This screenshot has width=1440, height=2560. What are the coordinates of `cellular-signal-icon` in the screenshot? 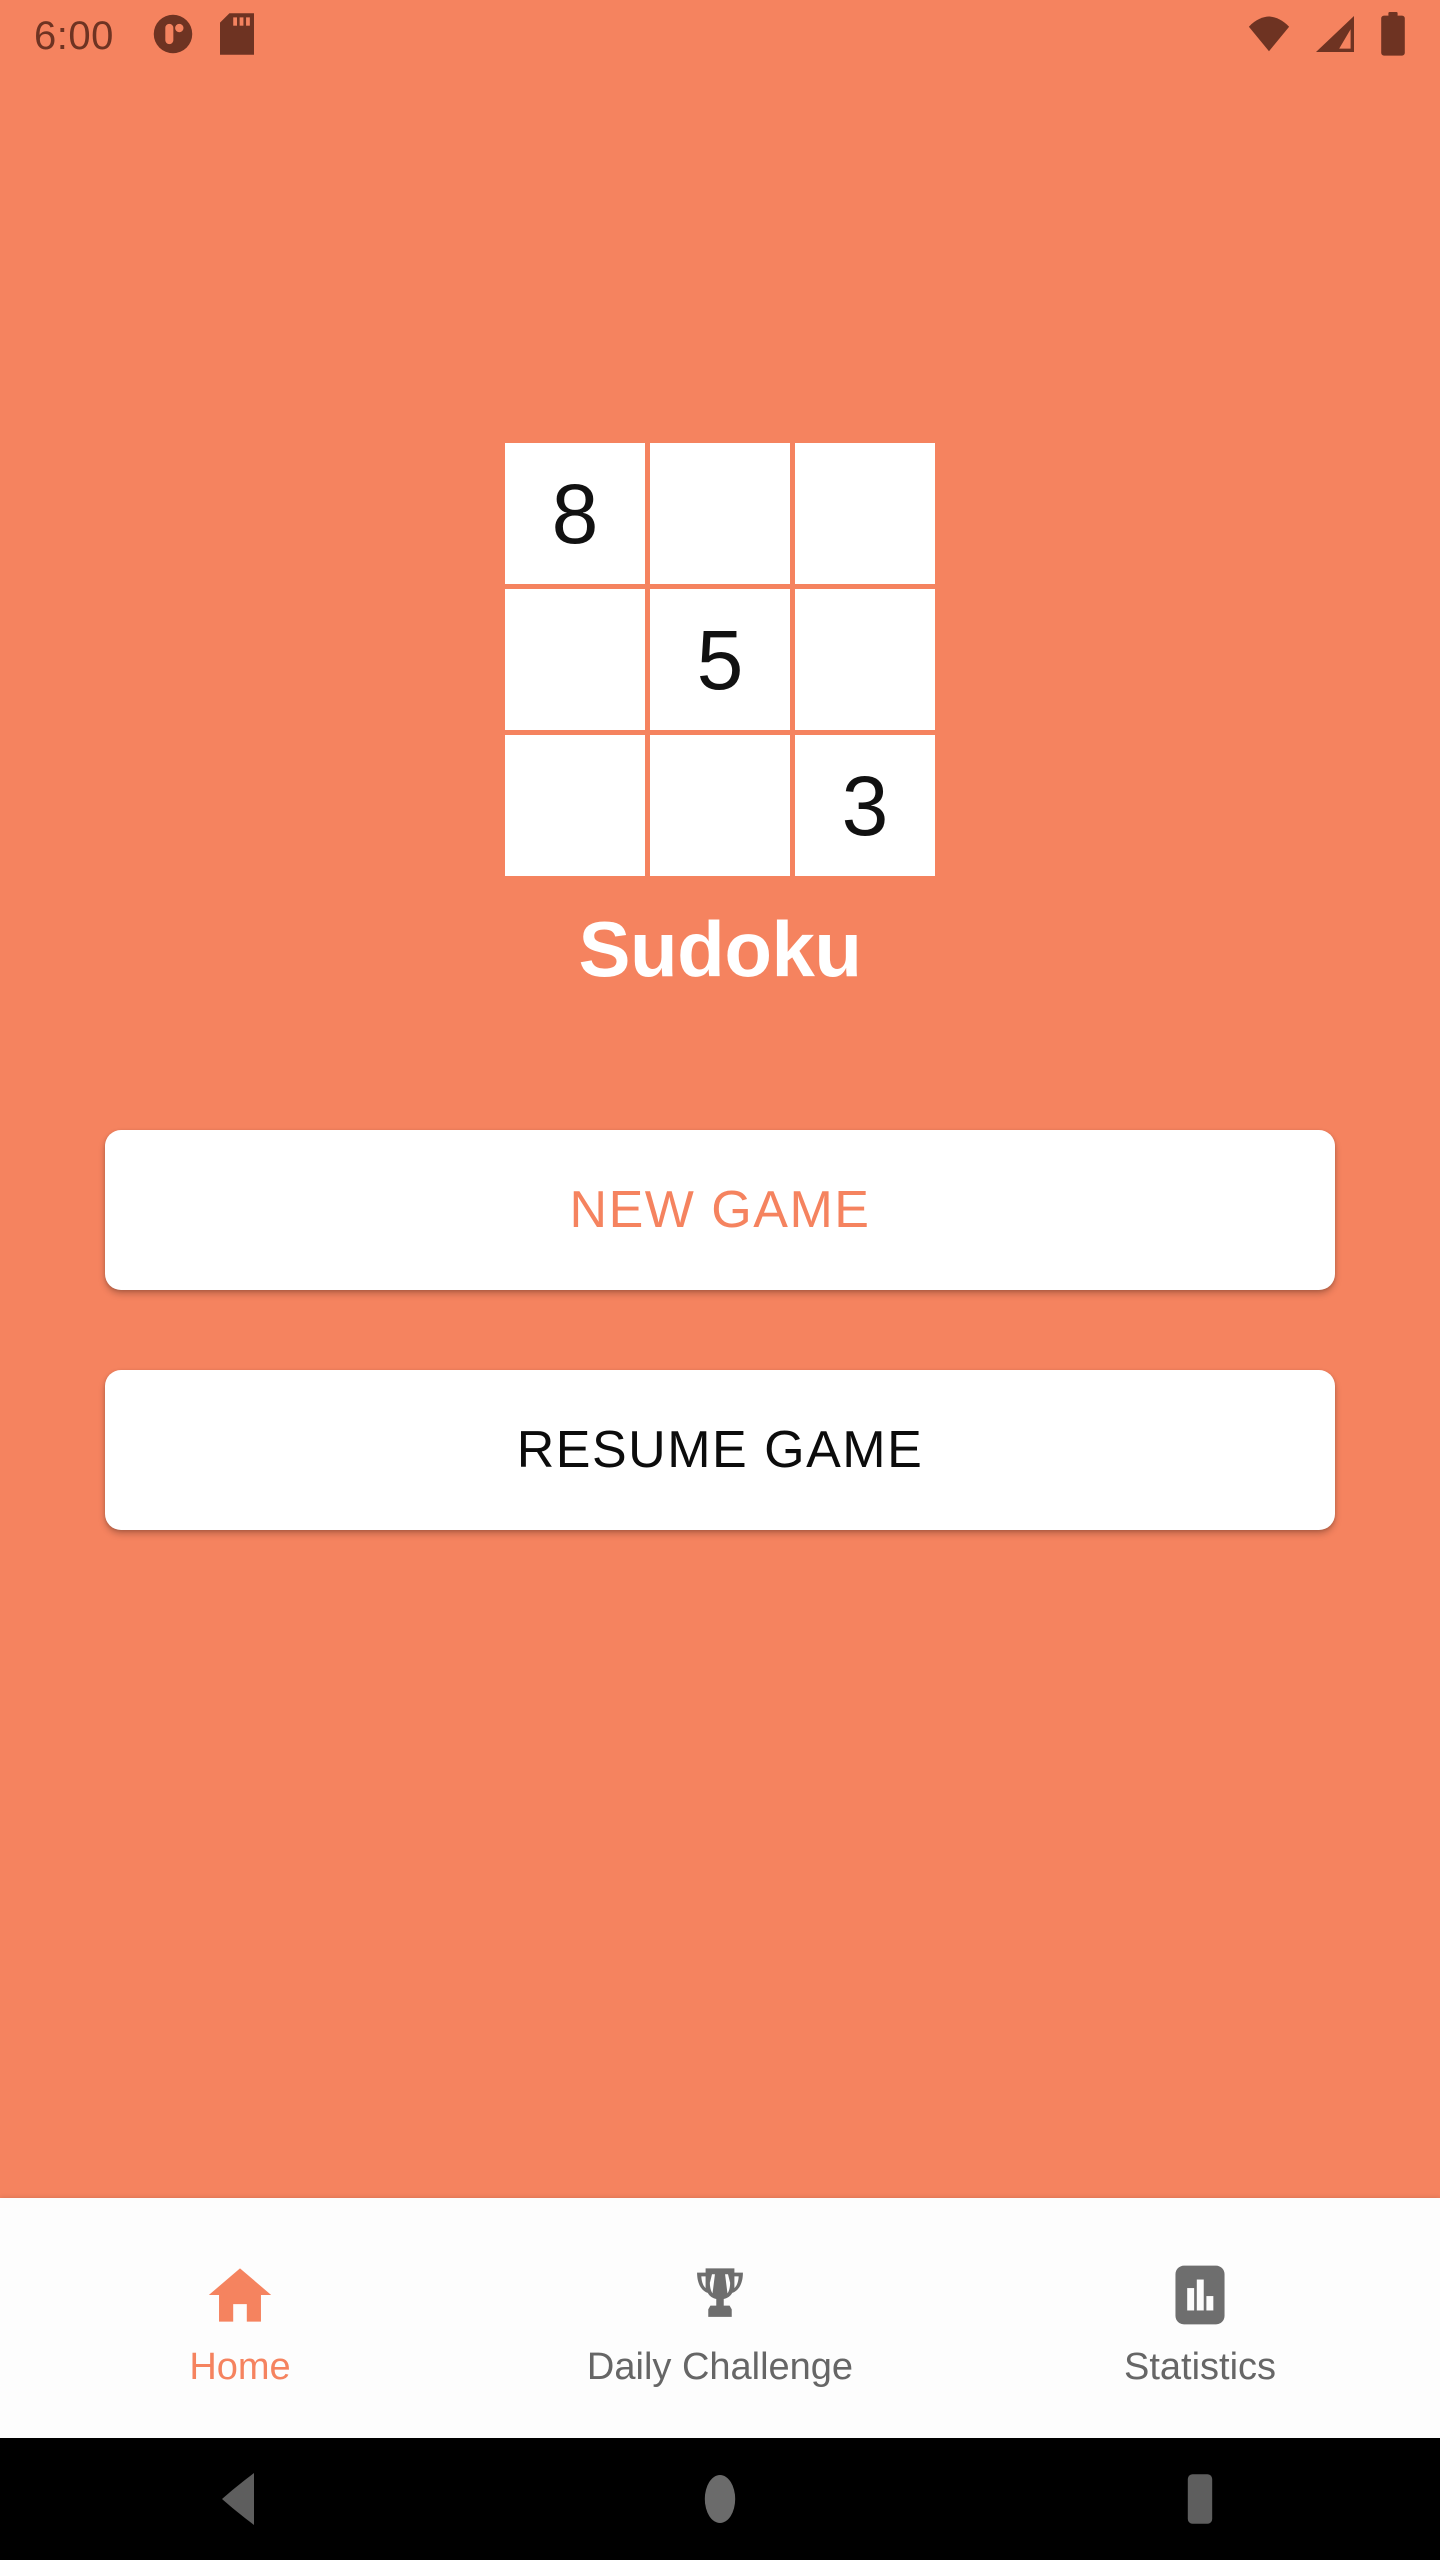 It's located at (1336, 36).